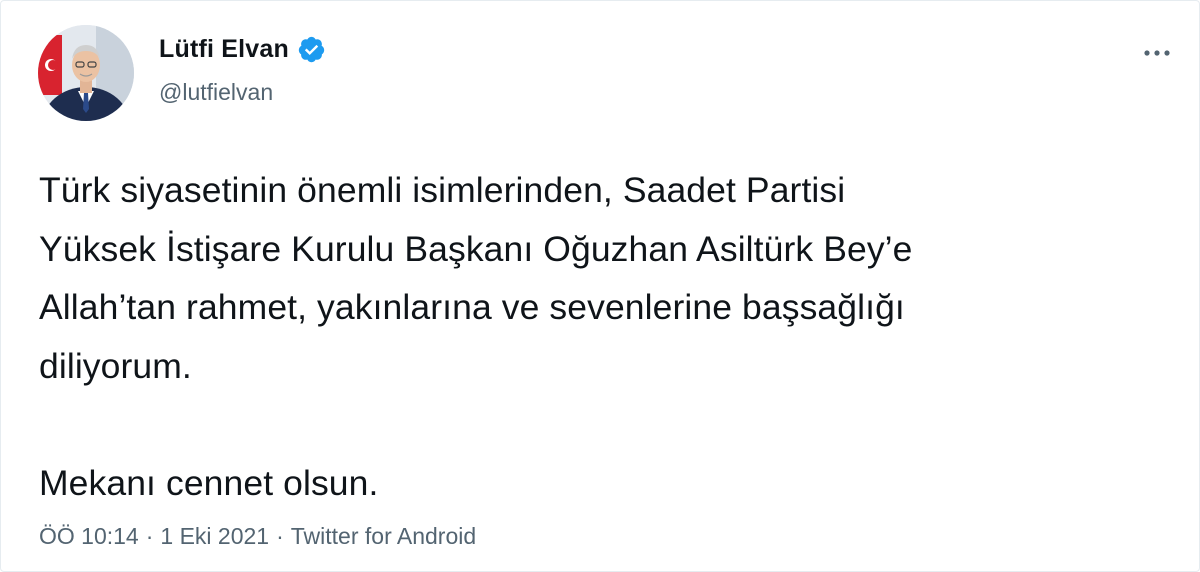 This screenshot has width=1200, height=572. Describe the element at coordinates (115, 365) in the screenshot. I see `tweet-text-line: diliyorum.` at that location.